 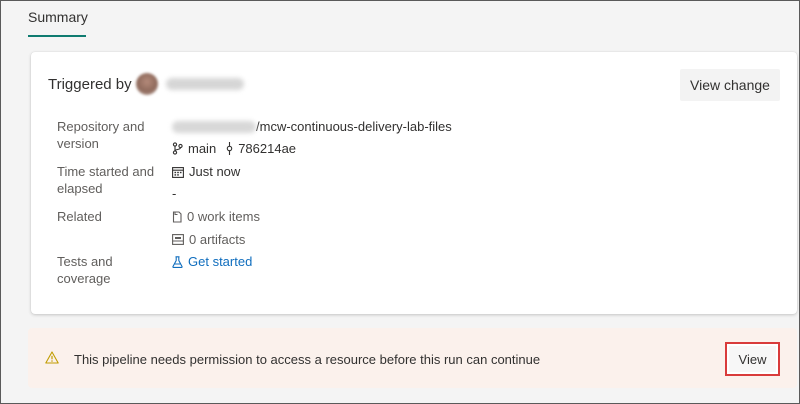 What do you see at coordinates (174, 193) in the screenshot?
I see `time-elapsed: -` at bounding box center [174, 193].